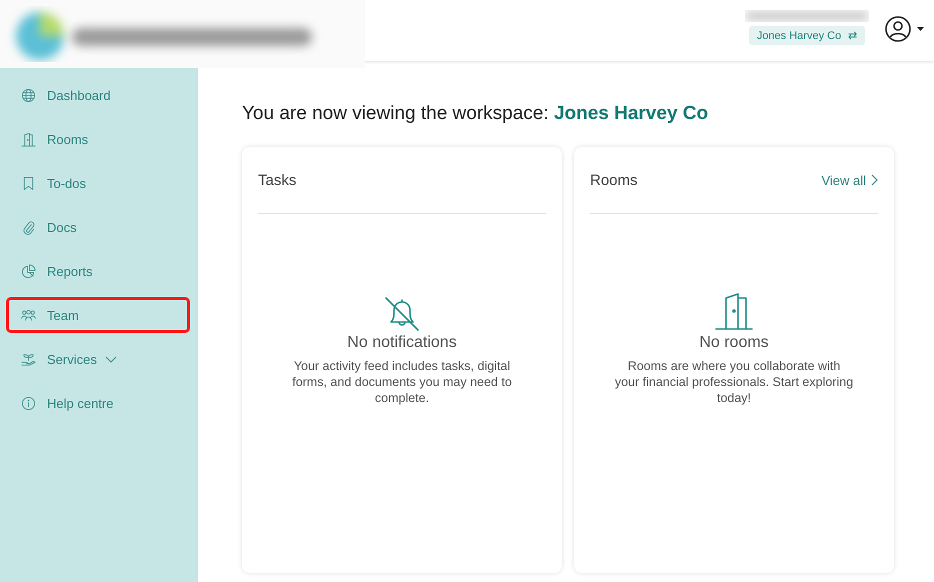  Describe the element at coordinates (98, 139) in the screenshot. I see `nav-item: Rooms` at that location.